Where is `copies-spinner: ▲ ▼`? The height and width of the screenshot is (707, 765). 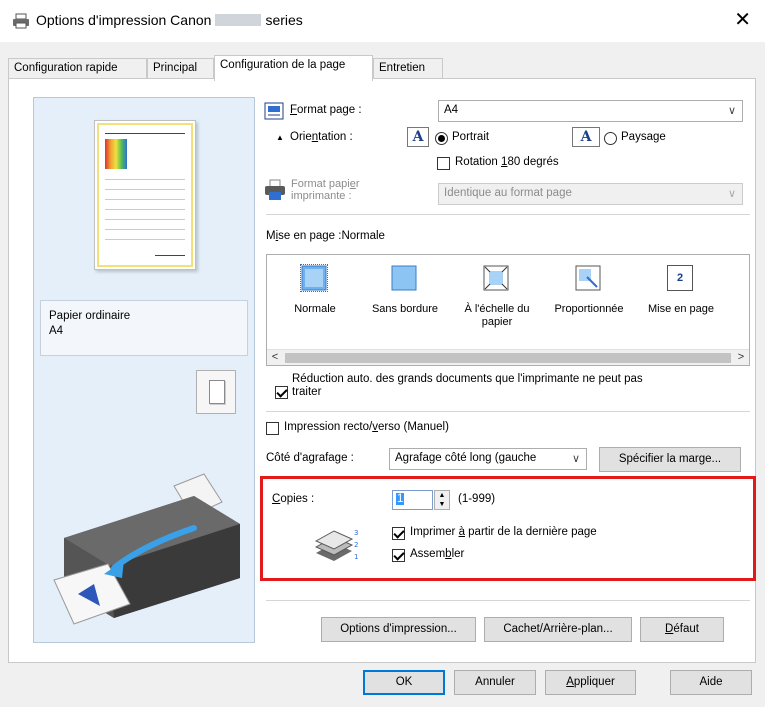 copies-spinner: ▲ ▼ is located at coordinates (442, 500).